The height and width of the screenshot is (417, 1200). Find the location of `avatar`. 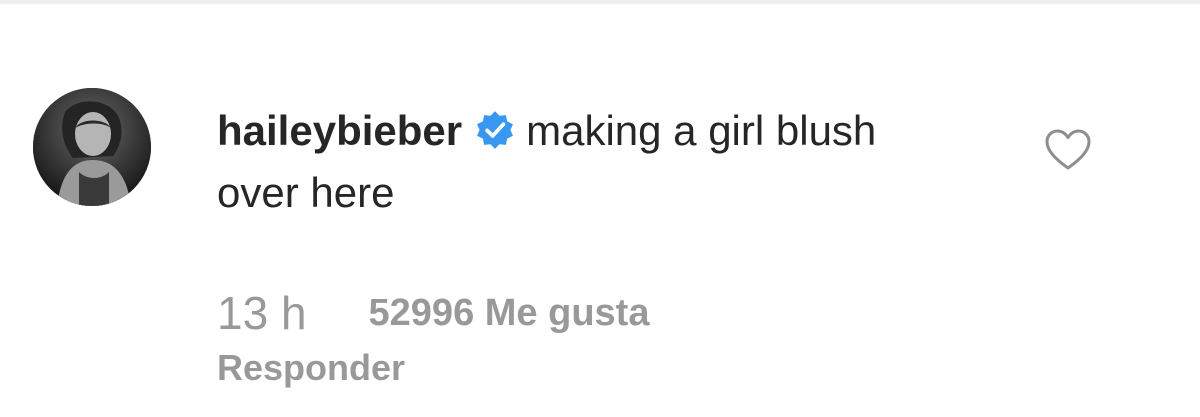

avatar is located at coordinates (92, 147).